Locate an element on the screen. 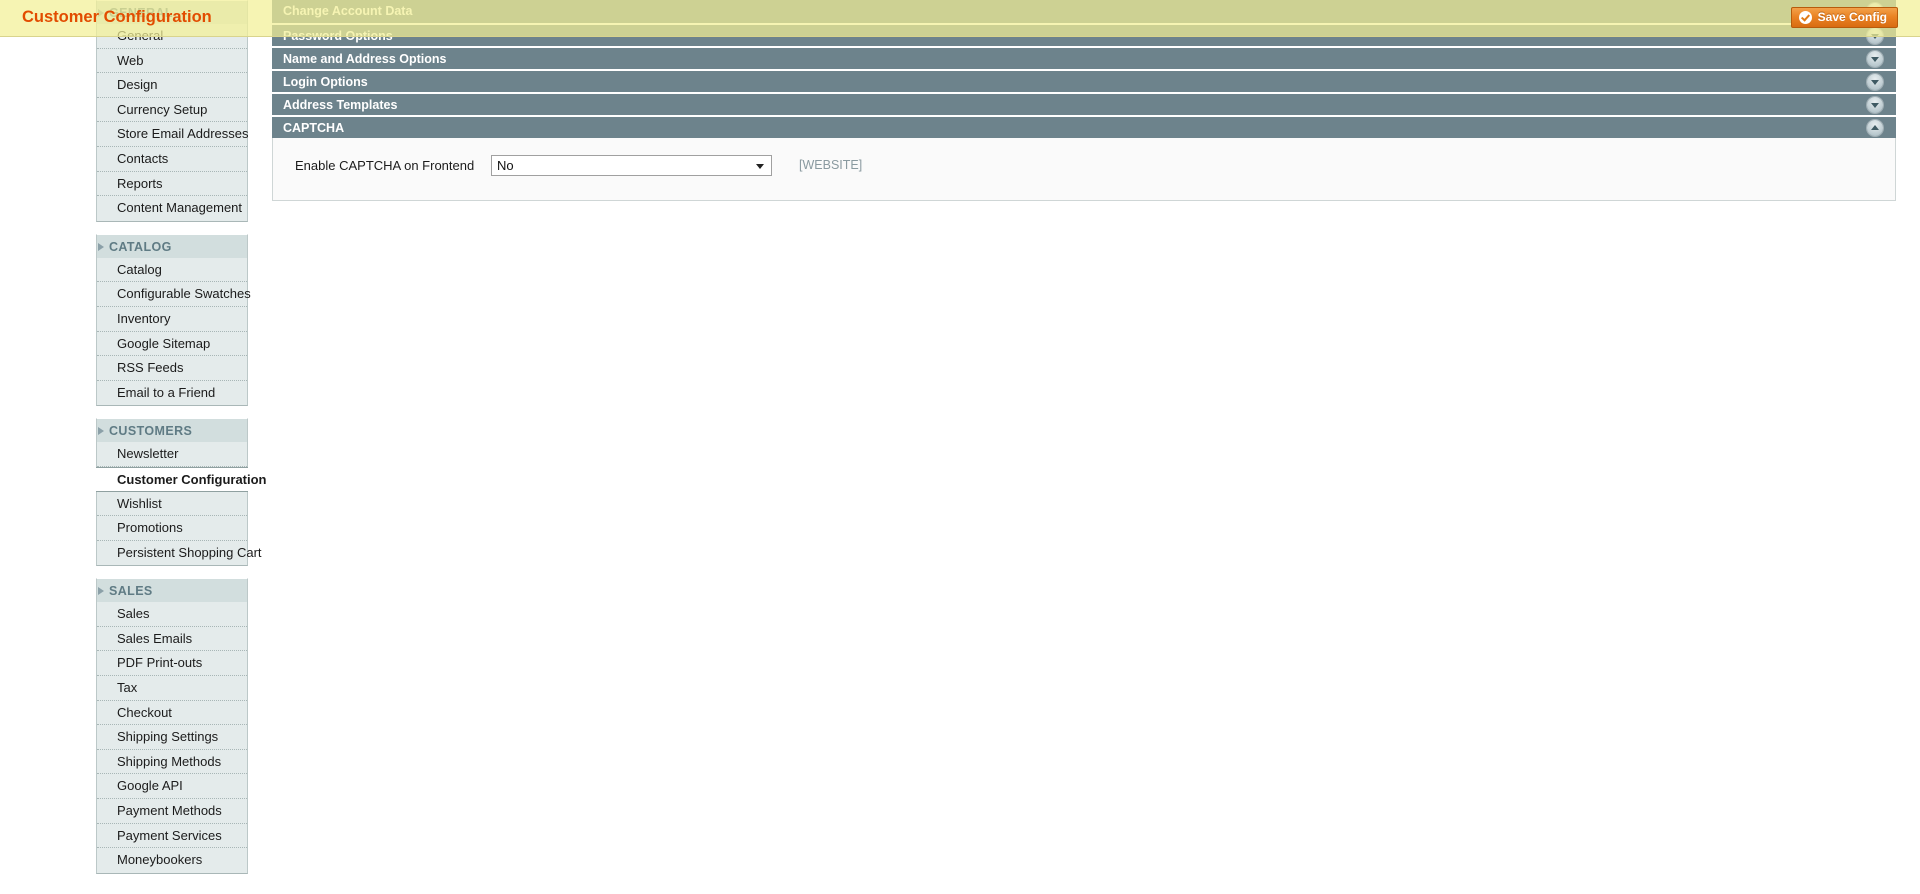 This screenshot has height=894, width=1920. sidebar-item-customer-configuration: Customer Configuration is located at coordinates (181, 479).